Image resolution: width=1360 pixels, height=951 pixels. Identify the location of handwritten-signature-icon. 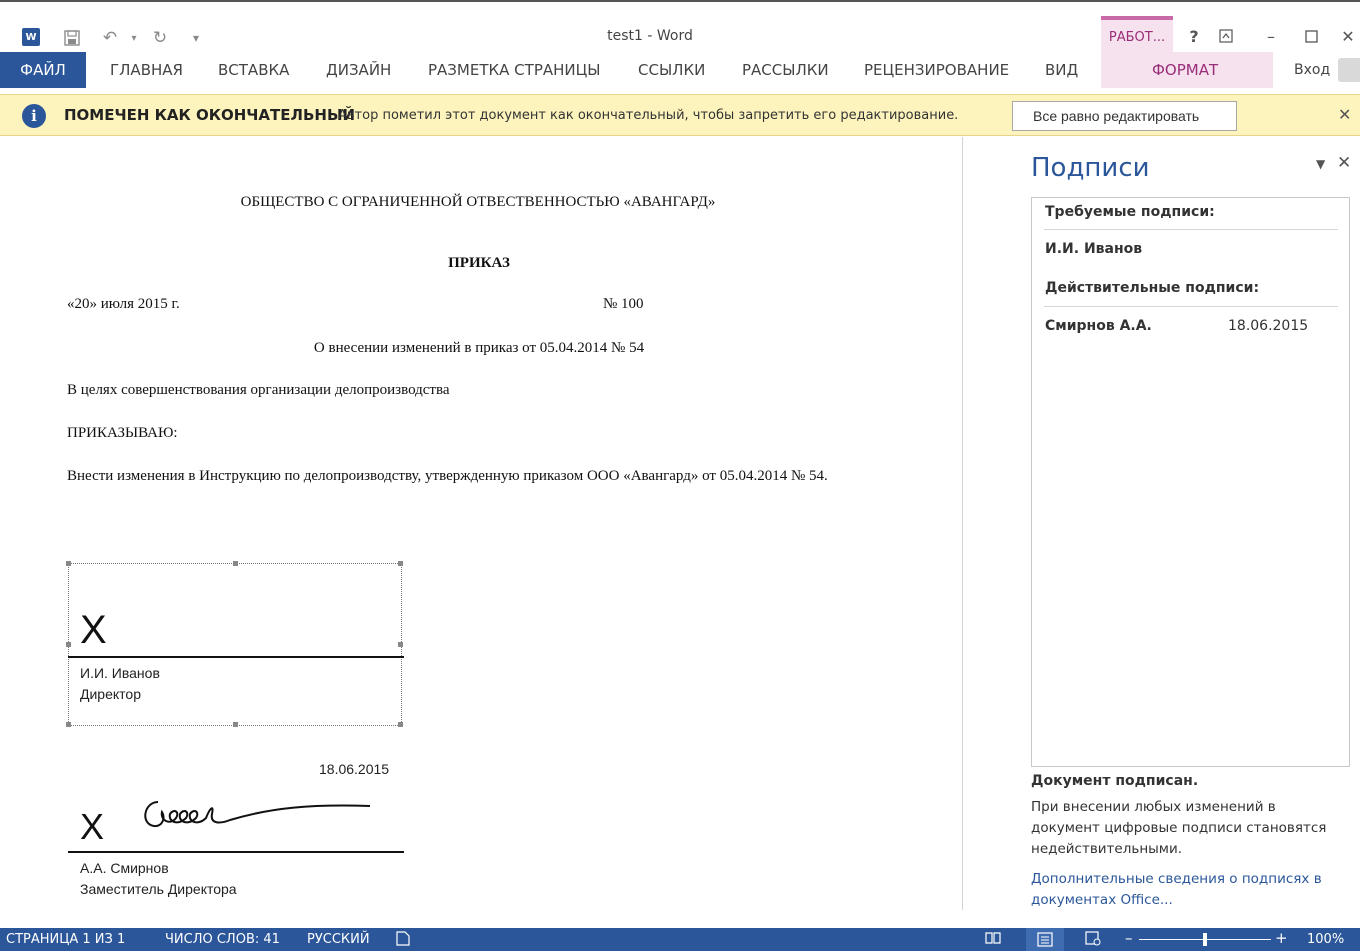
(257, 814).